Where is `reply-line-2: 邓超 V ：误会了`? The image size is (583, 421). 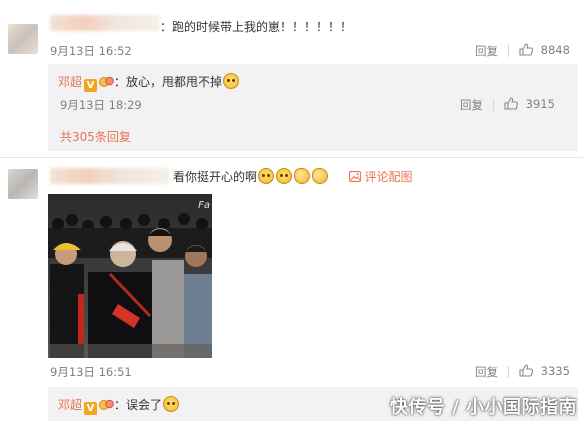 reply-line-2: 邓超 V ：误会了 is located at coordinates (119, 405).